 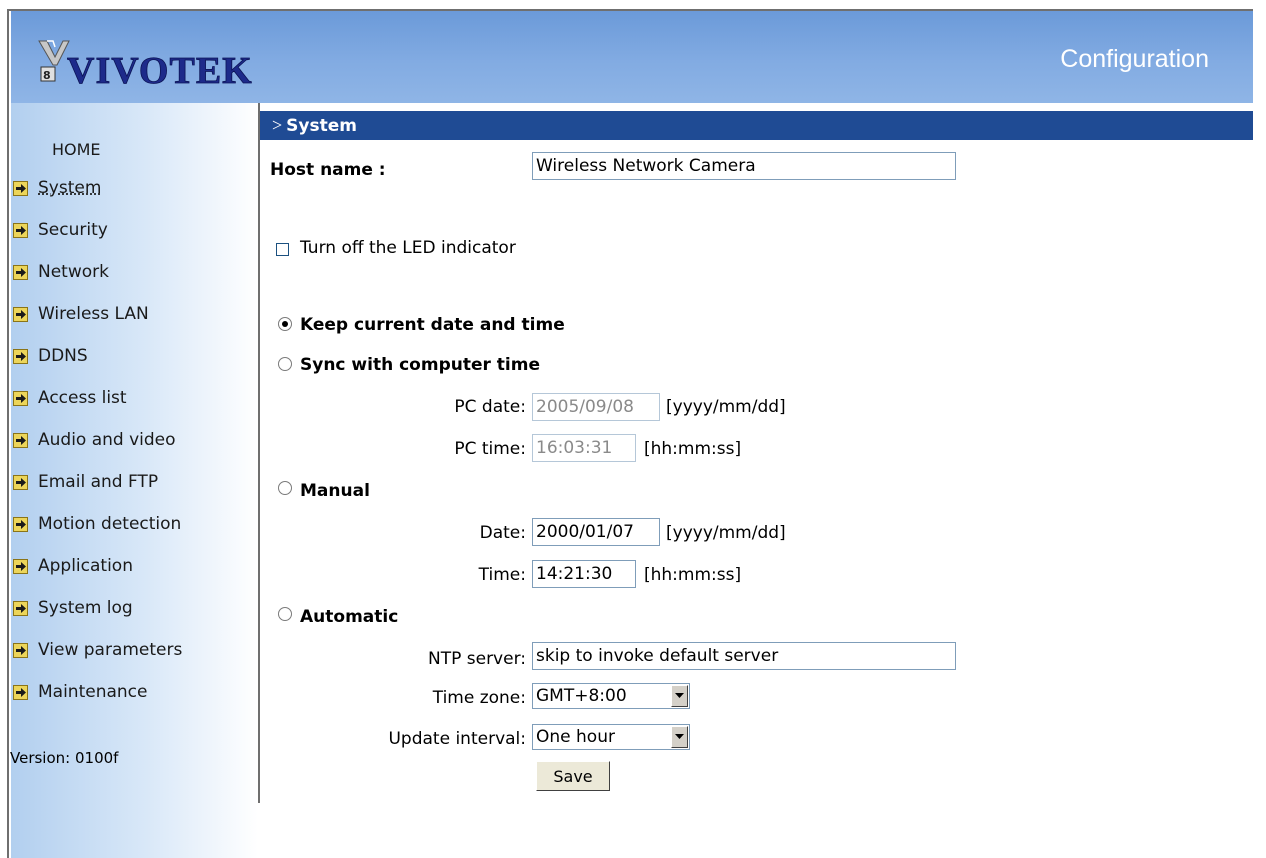 I want to click on update-interval-label: Update interval:, so click(x=457, y=739).